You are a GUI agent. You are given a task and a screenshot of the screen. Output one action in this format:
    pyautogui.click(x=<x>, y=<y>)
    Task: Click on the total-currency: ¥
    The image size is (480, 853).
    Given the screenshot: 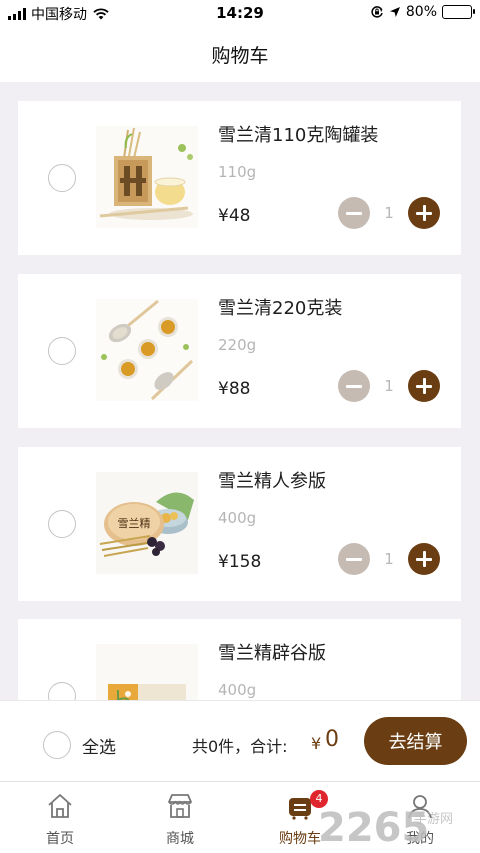 What is the action you would take?
    pyautogui.click(x=316, y=743)
    